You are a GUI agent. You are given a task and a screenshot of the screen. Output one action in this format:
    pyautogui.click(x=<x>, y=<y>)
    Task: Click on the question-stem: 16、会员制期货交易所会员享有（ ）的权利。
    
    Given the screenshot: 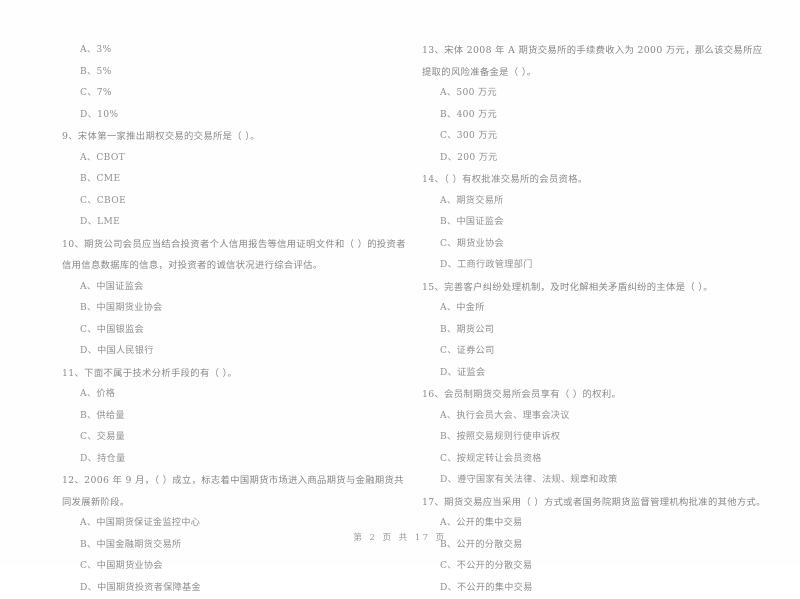 What is the action you would take?
    pyautogui.click(x=594, y=395)
    